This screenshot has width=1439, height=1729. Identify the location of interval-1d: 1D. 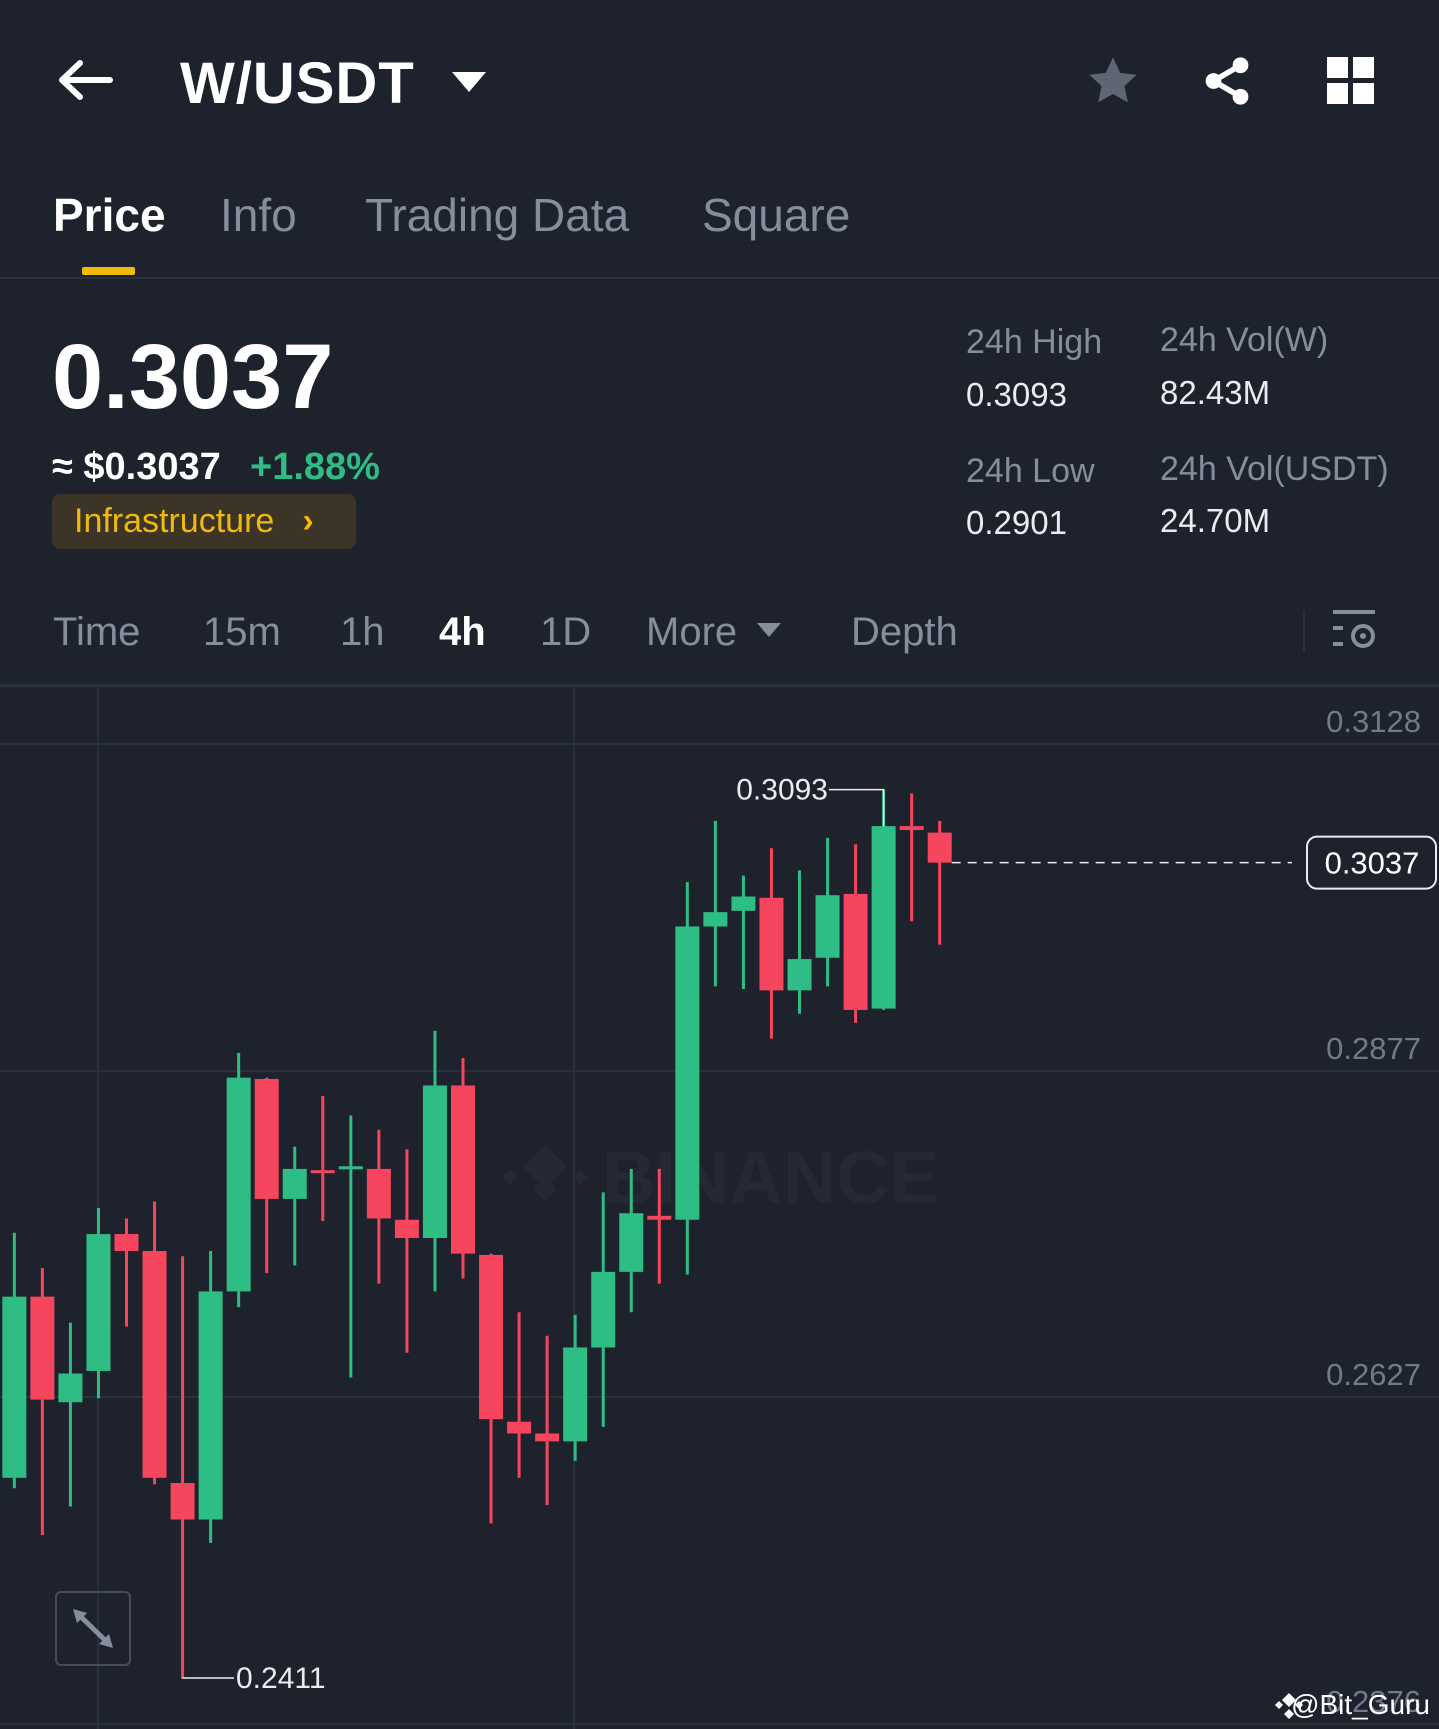
(565, 632).